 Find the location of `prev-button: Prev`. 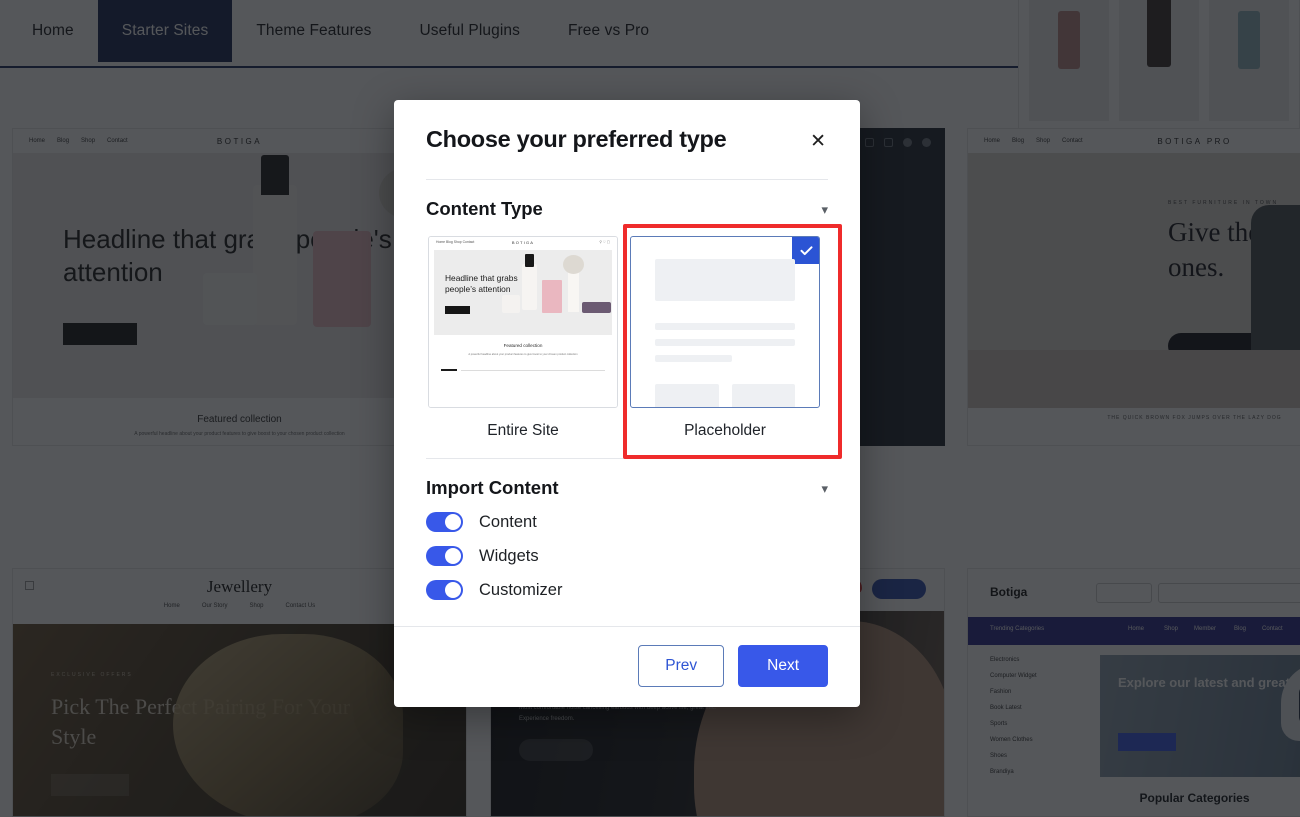

prev-button: Prev is located at coordinates (681, 666).